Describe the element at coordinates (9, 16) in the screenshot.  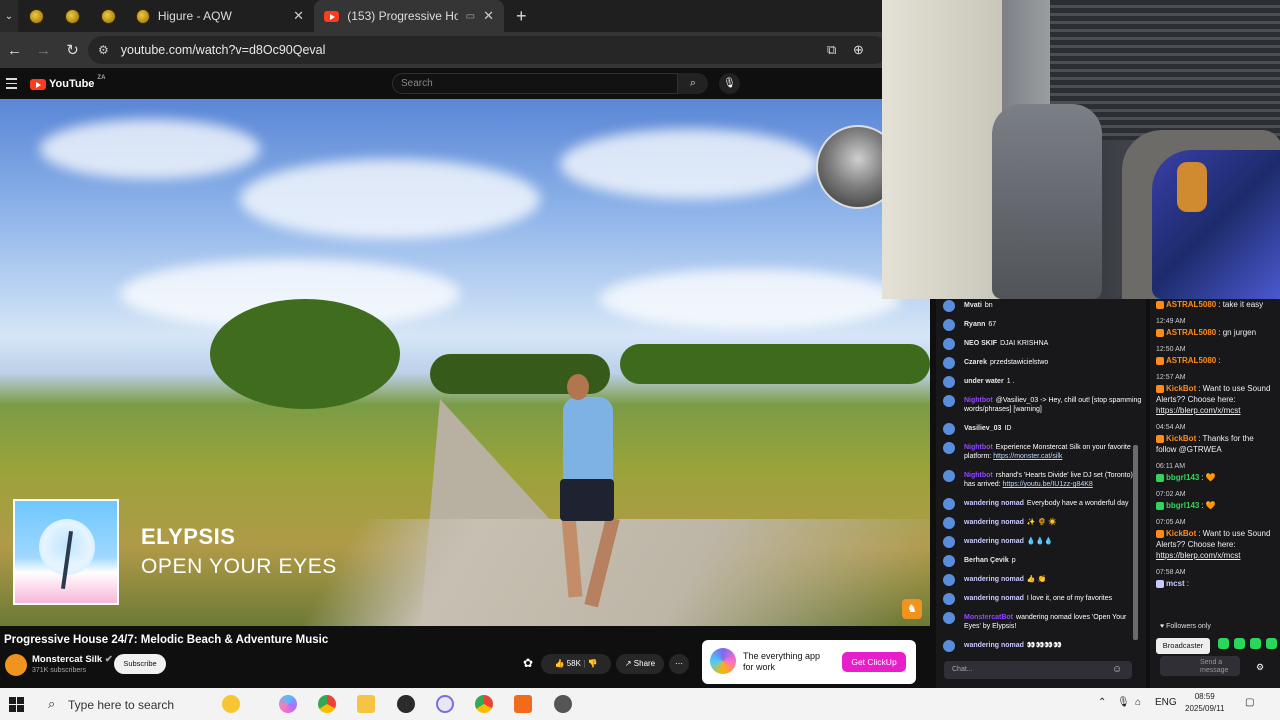
I see `tab-search-dropdown: ⌄` at that location.